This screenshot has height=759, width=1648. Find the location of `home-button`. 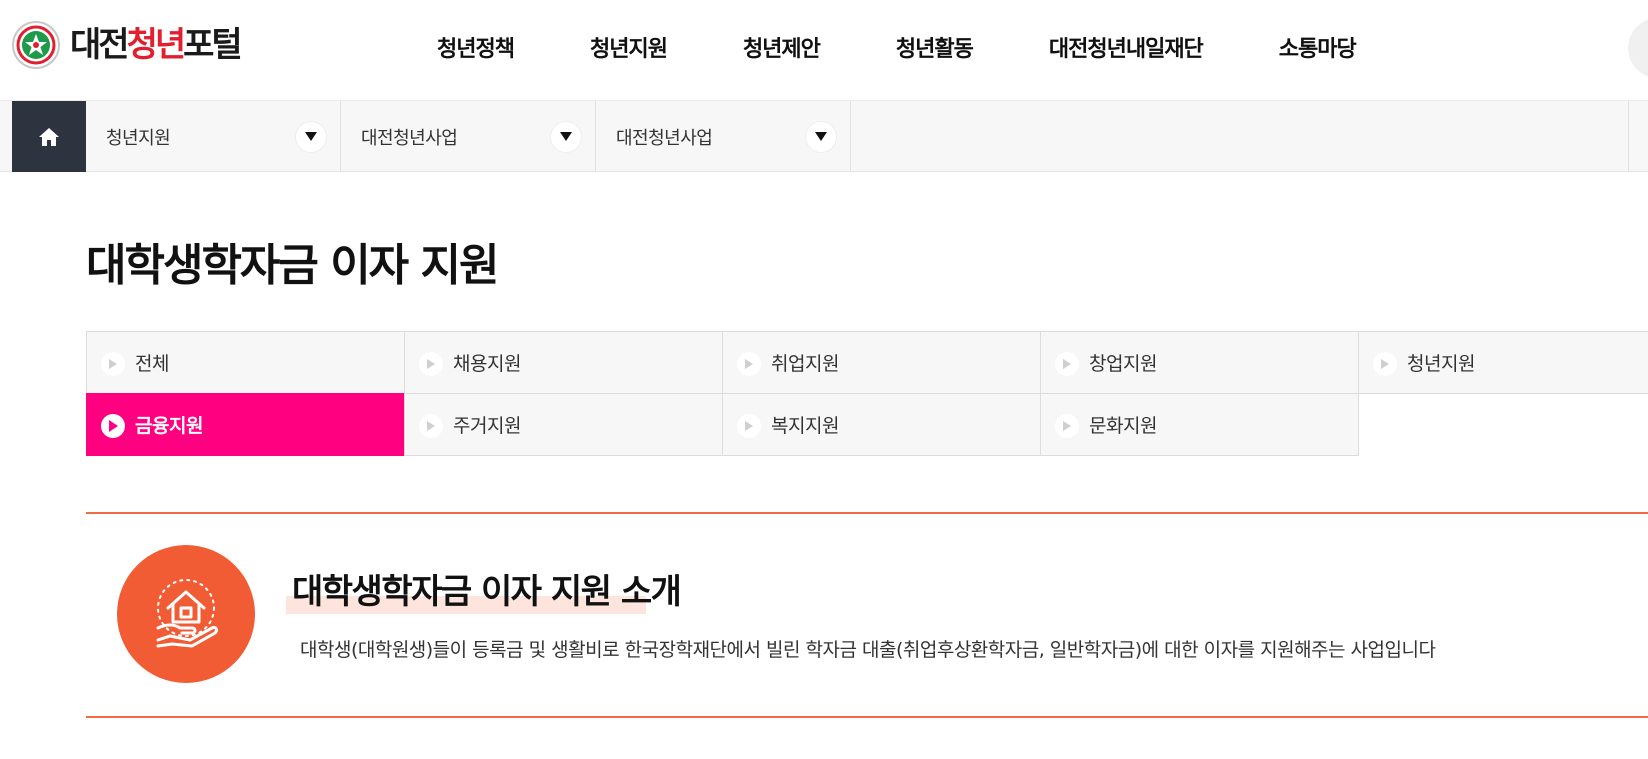

home-button is located at coordinates (49, 136).